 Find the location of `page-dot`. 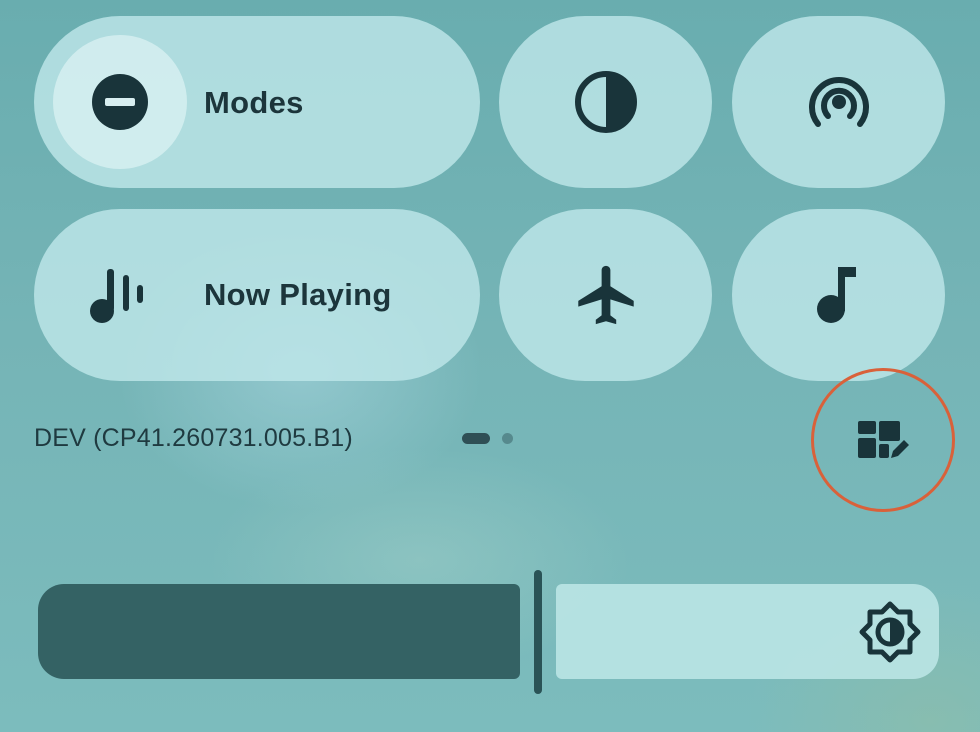

page-dot is located at coordinates (507, 438).